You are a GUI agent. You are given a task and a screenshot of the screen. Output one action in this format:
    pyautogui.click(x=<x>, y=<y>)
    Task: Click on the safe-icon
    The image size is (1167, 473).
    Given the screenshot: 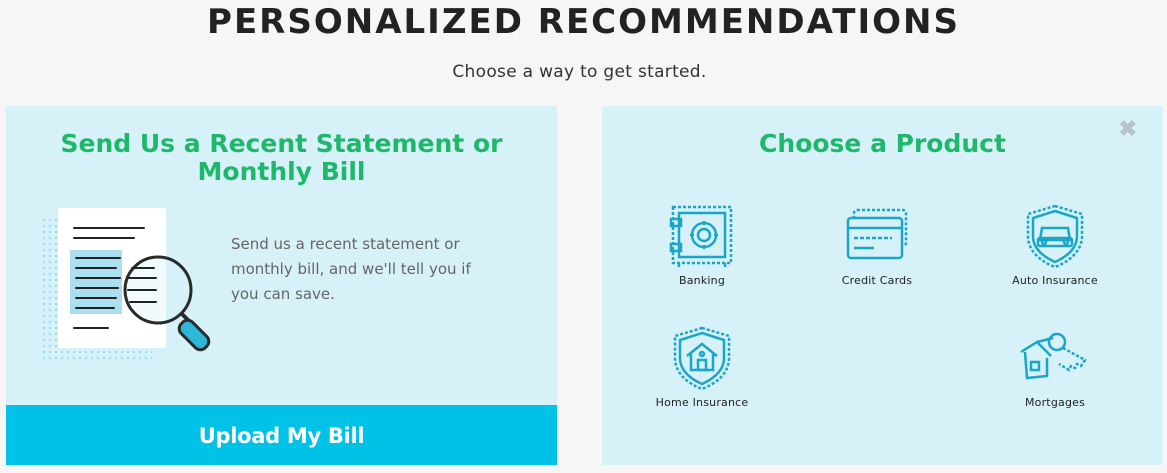 What is the action you would take?
    pyautogui.click(x=702, y=236)
    